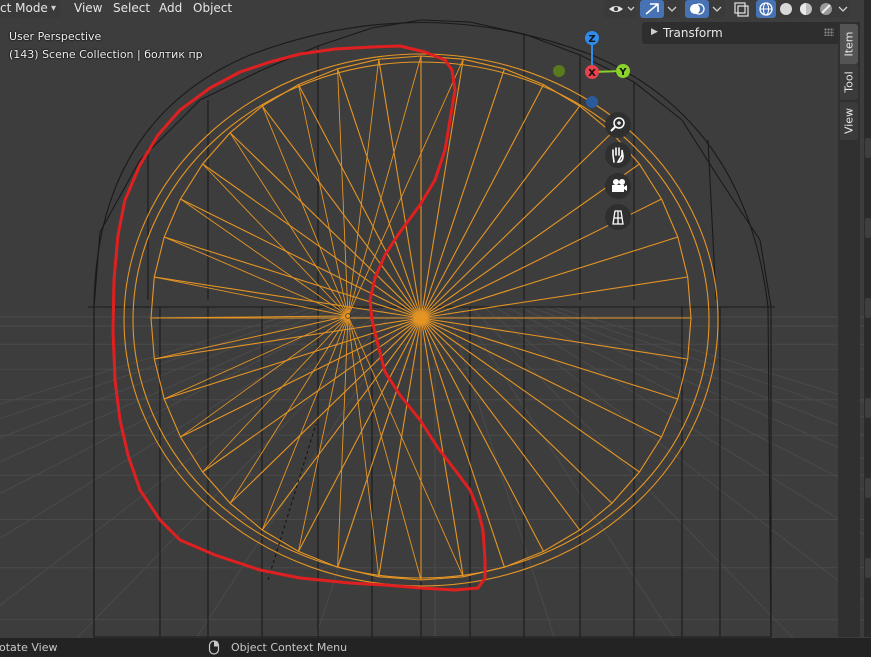 The width and height of the screenshot is (871, 657). What do you see at coordinates (622, 72) in the screenshot?
I see `y-axis-label: Y` at bounding box center [622, 72].